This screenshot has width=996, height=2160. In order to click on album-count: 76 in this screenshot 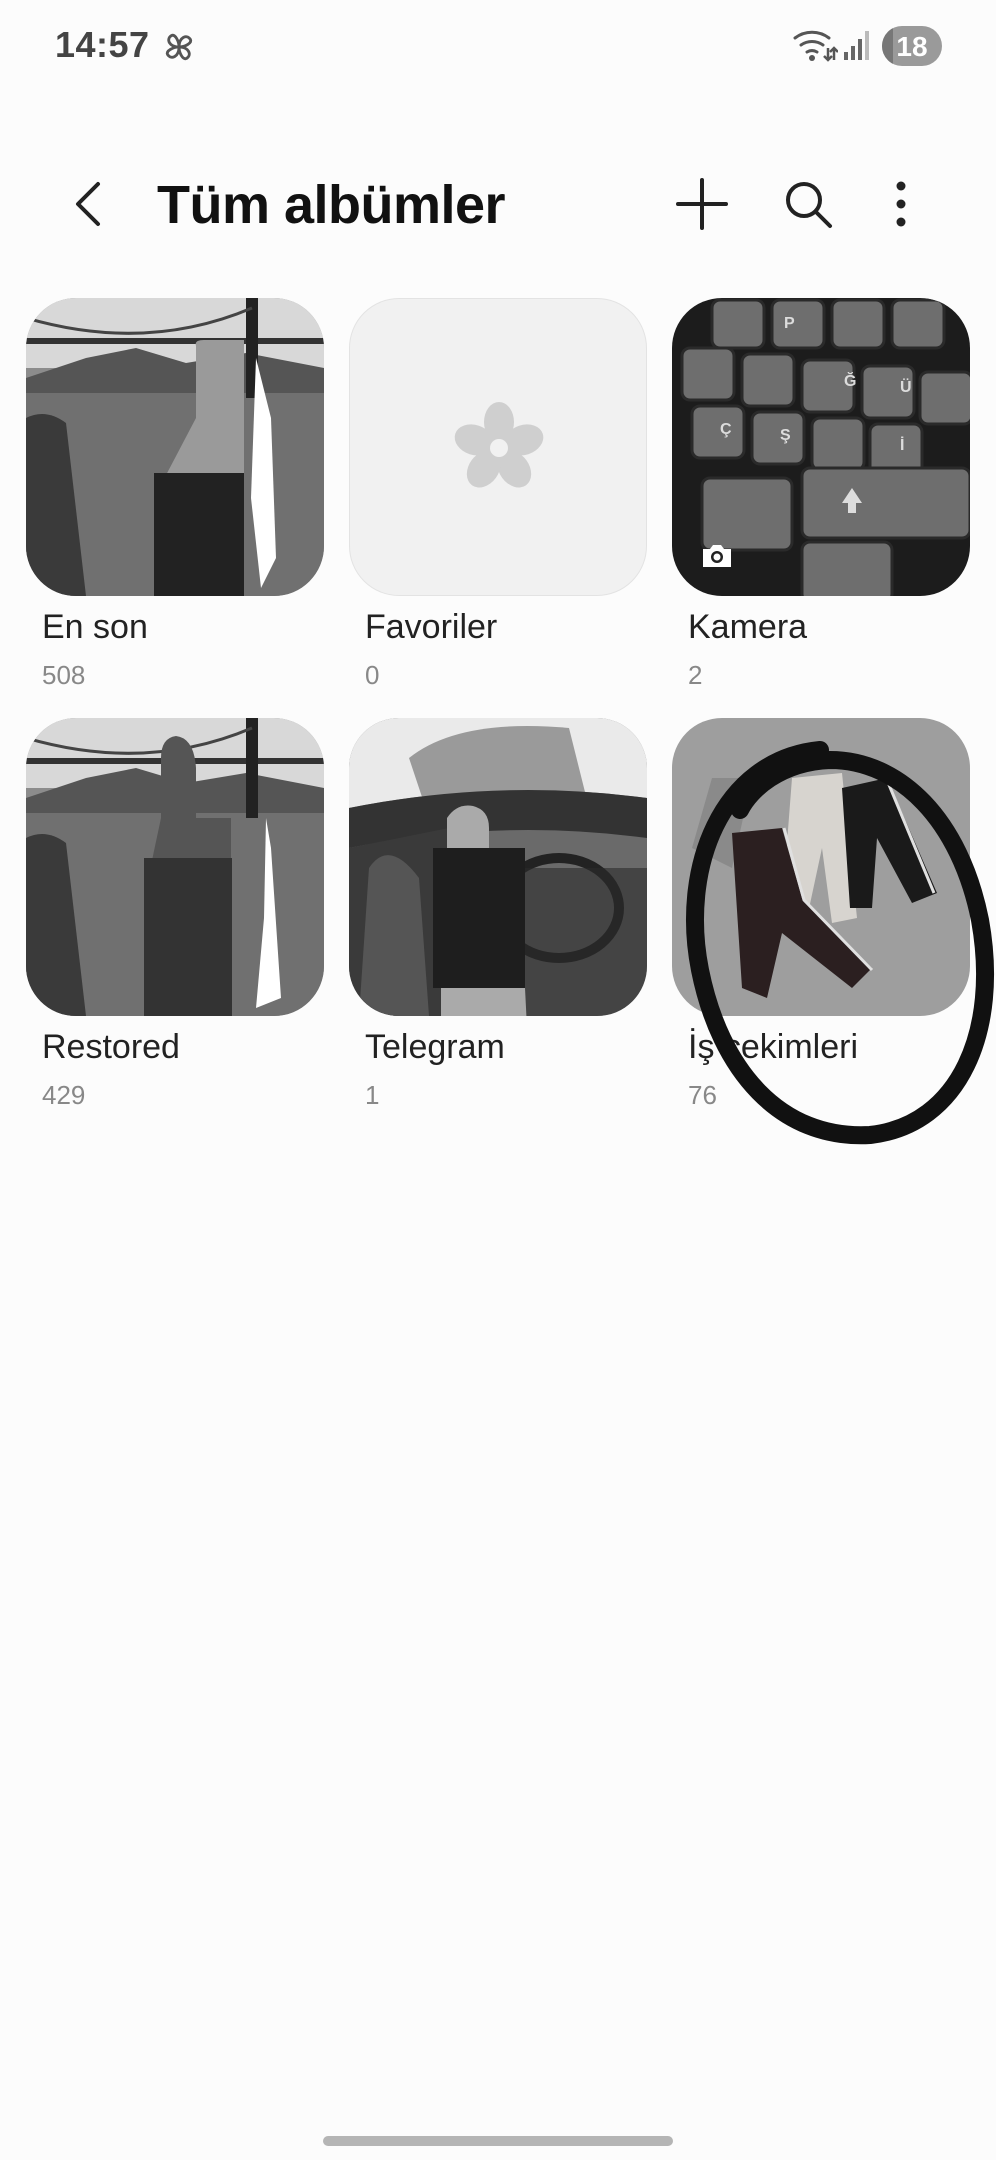, I will do `click(702, 1095)`.